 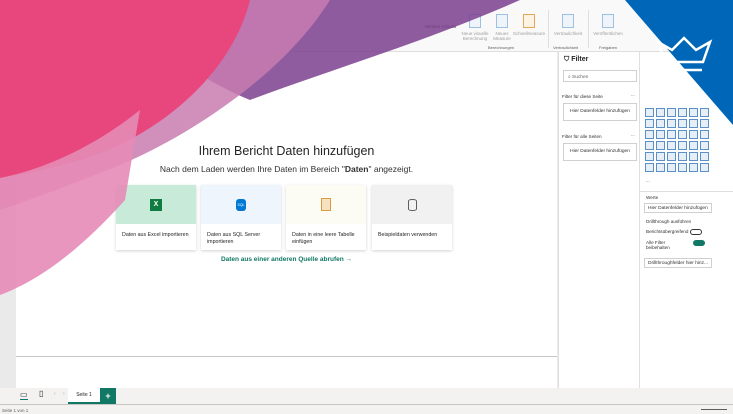 I want to click on page-filters-label: Filter für diese Seite, so click(x=582, y=96).